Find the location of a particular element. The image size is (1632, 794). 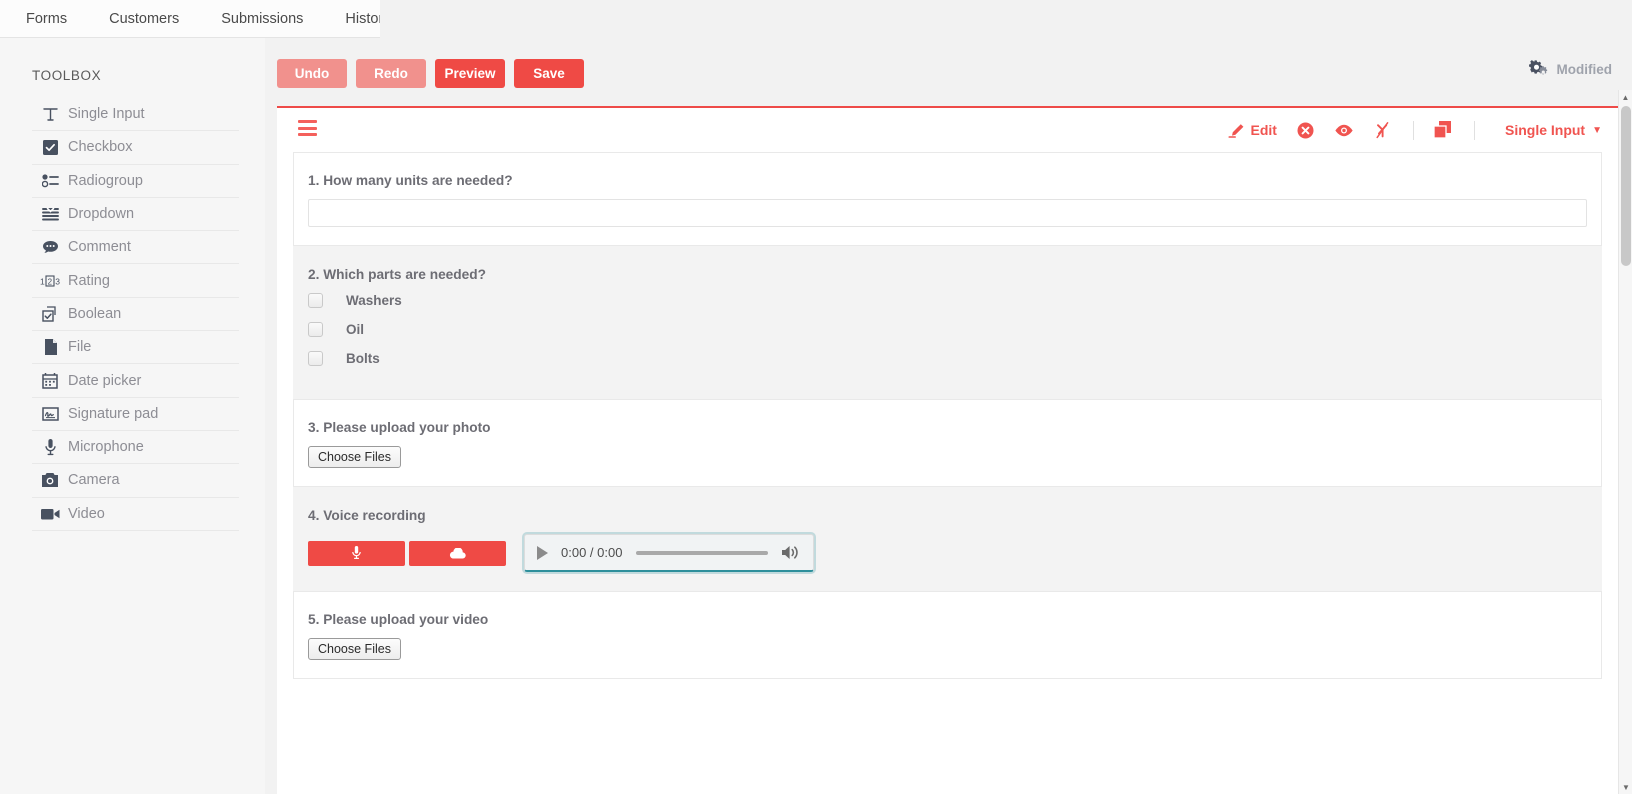

record-button is located at coordinates (356, 553).